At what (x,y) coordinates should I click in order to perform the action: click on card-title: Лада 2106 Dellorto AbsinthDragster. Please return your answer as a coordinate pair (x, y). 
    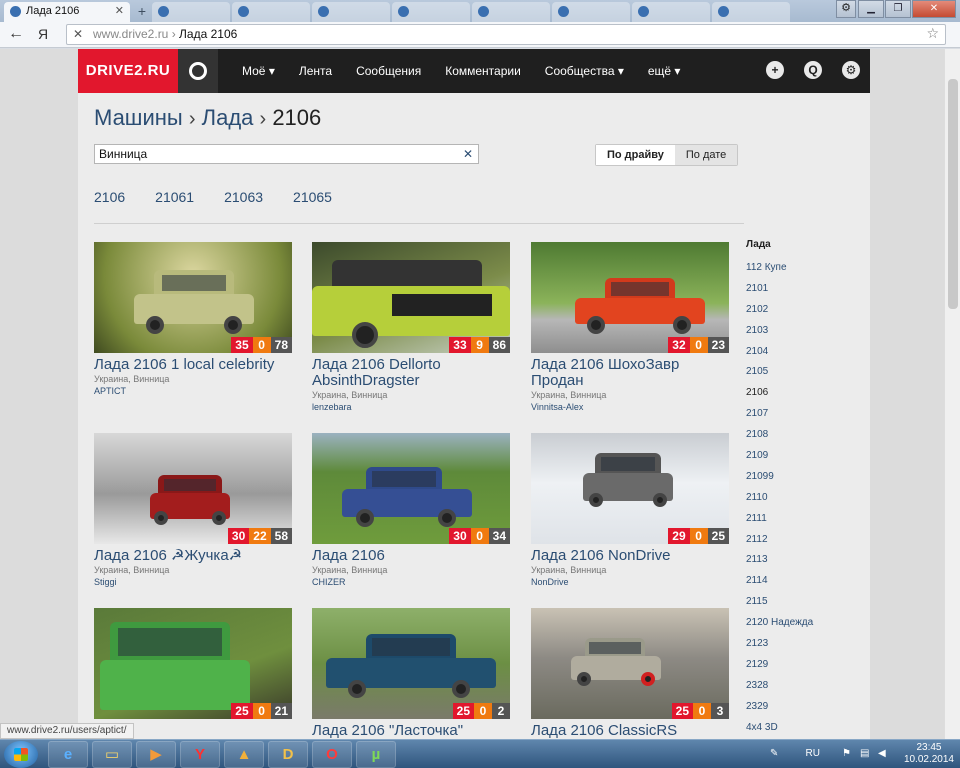
    Looking at the image, I should click on (411, 373).